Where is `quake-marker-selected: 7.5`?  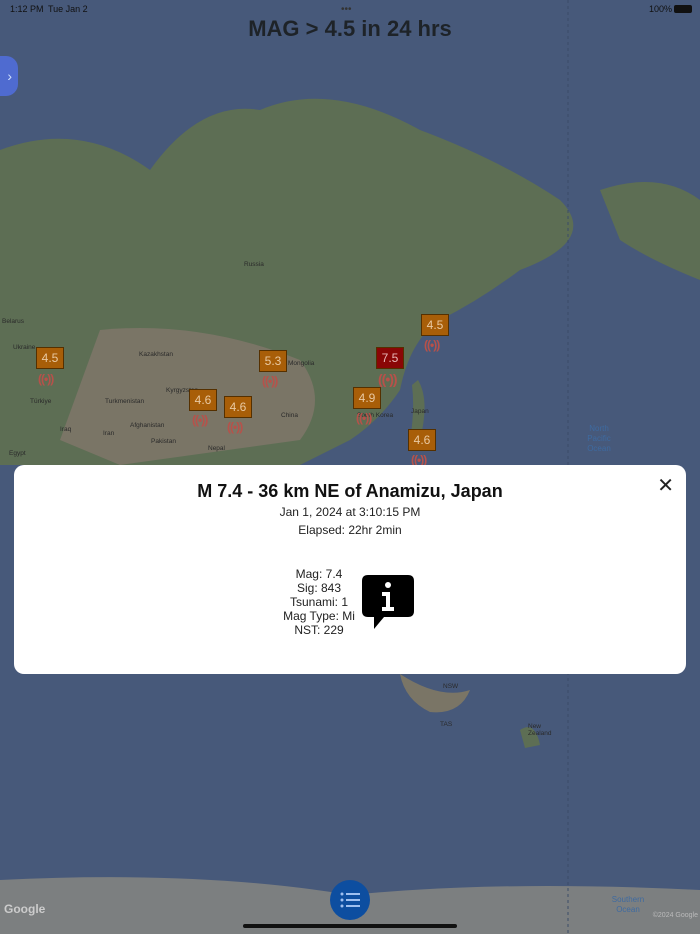
quake-marker-selected: 7.5 is located at coordinates (390, 358).